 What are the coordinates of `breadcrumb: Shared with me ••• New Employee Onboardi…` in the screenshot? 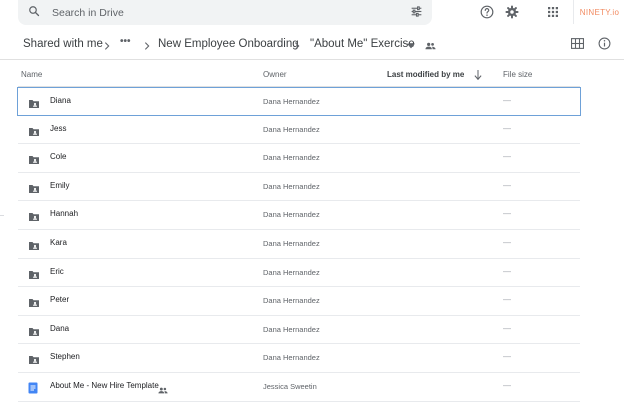 It's located at (312, 46).